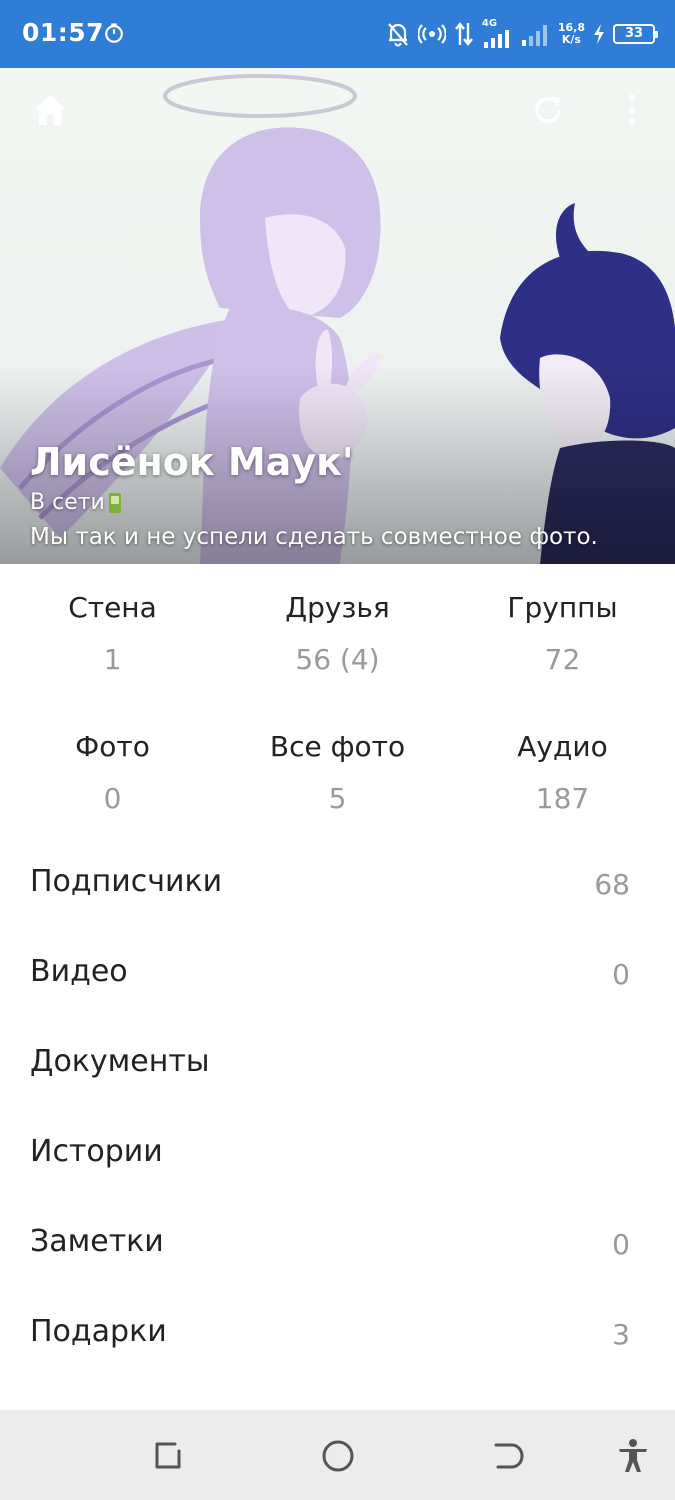 The image size is (675, 1500). What do you see at coordinates (431, 34) in the screenshot?
I see `hotspot-icon` at bounding box center [431, 34].